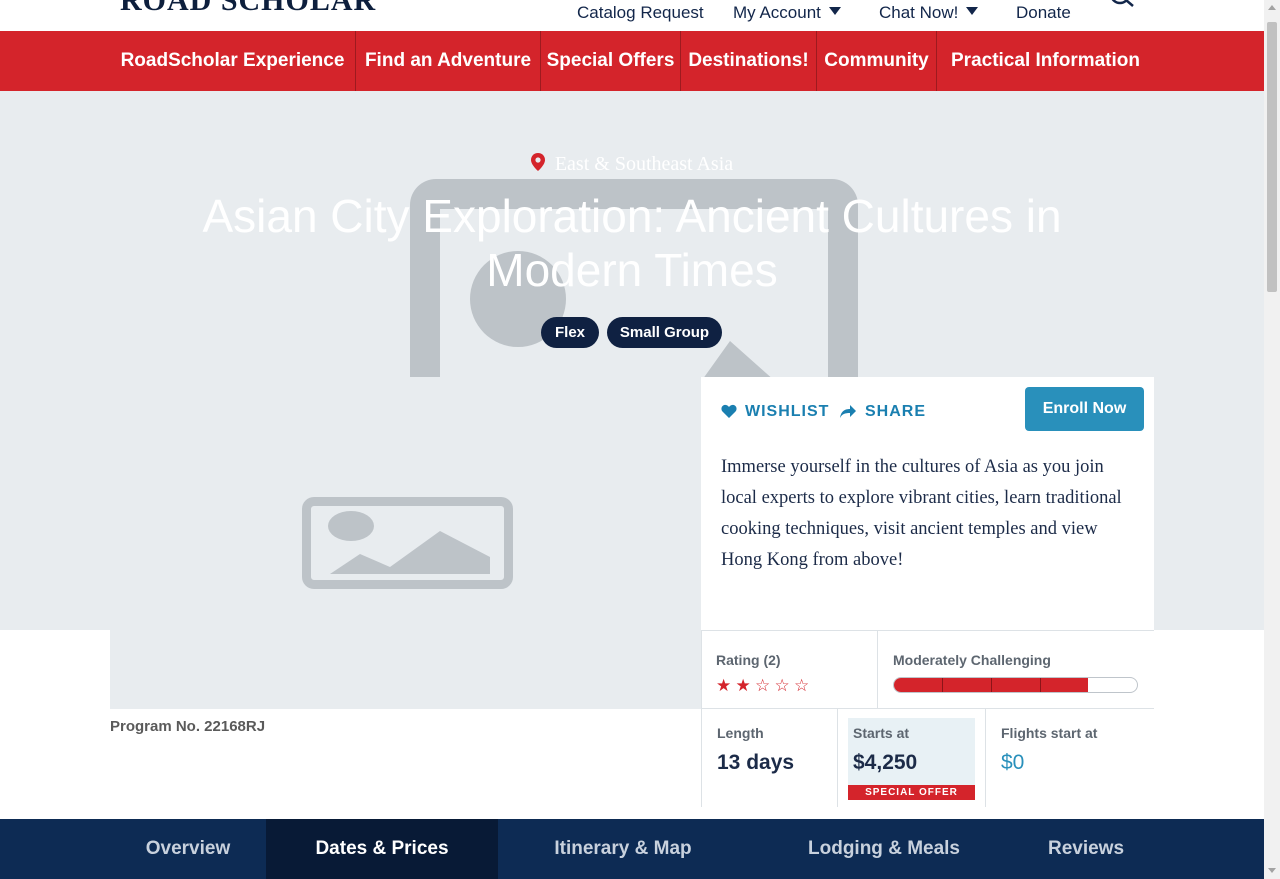 Image resolution: width=1280 pixels, height=879 pixels. I want to click on nav-destinations: Destinations!, so click(748, 61).